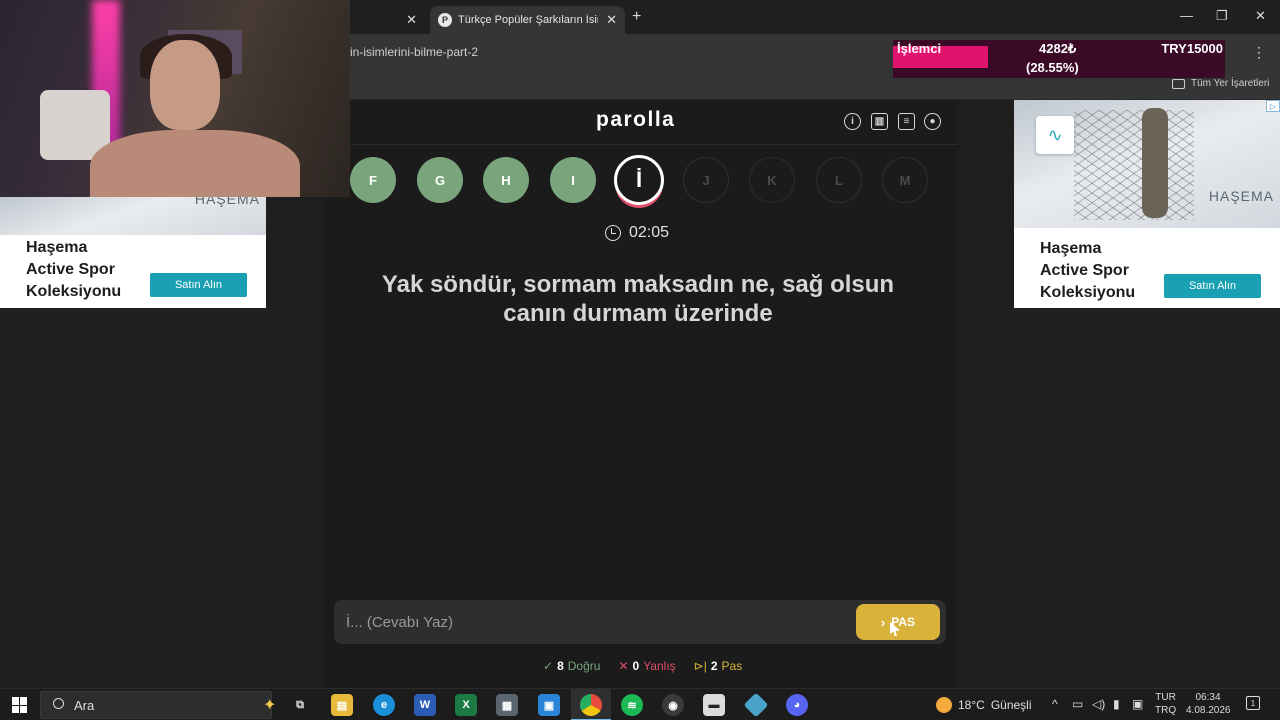  Describe the element at coordinates (560, 666) in the screenshot. I see `correct-count: 8` at that location.